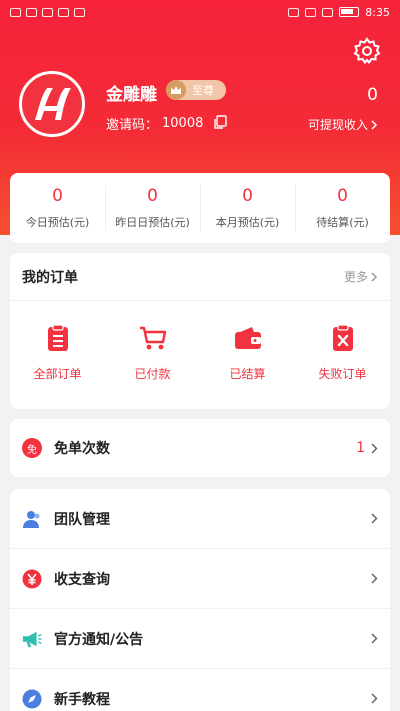  What do you see at coordinates (58, 338) in the screenshot?
I see `clipboard-icon` at bounding box center [58, 338].